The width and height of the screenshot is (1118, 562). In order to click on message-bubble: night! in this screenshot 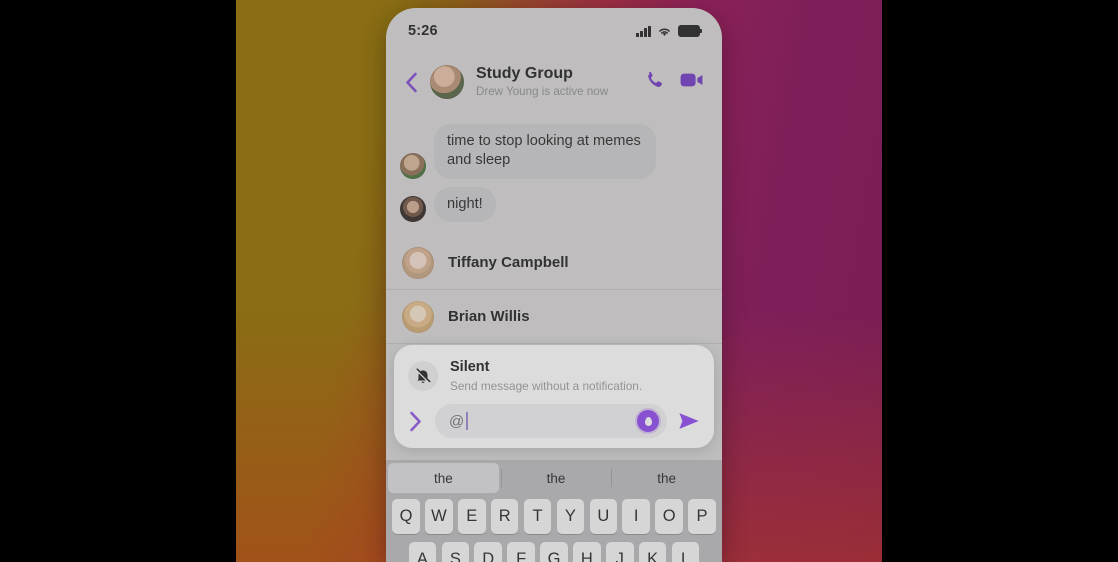, I will do `click(465, 204)`.